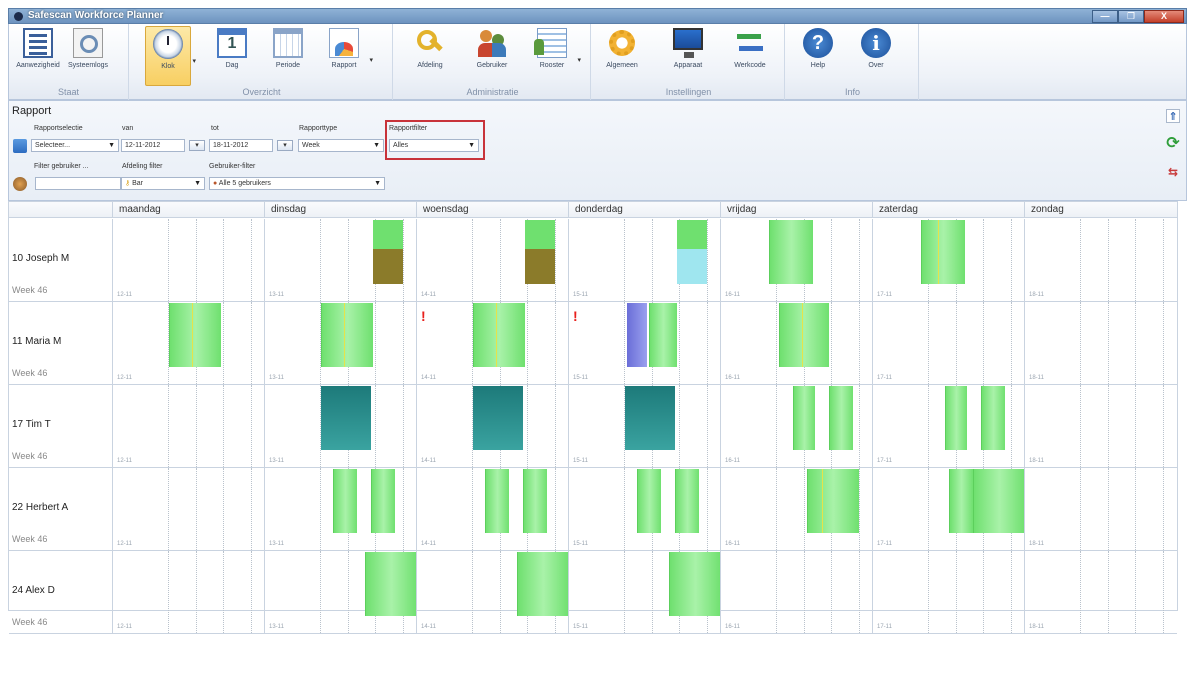 Image resolution: width=1195 pixels, height=695 pixels. Describe the element at coordinates (194, 61) in the screenshot. I see `klok-dropdown-arrow: ▾` at that location.